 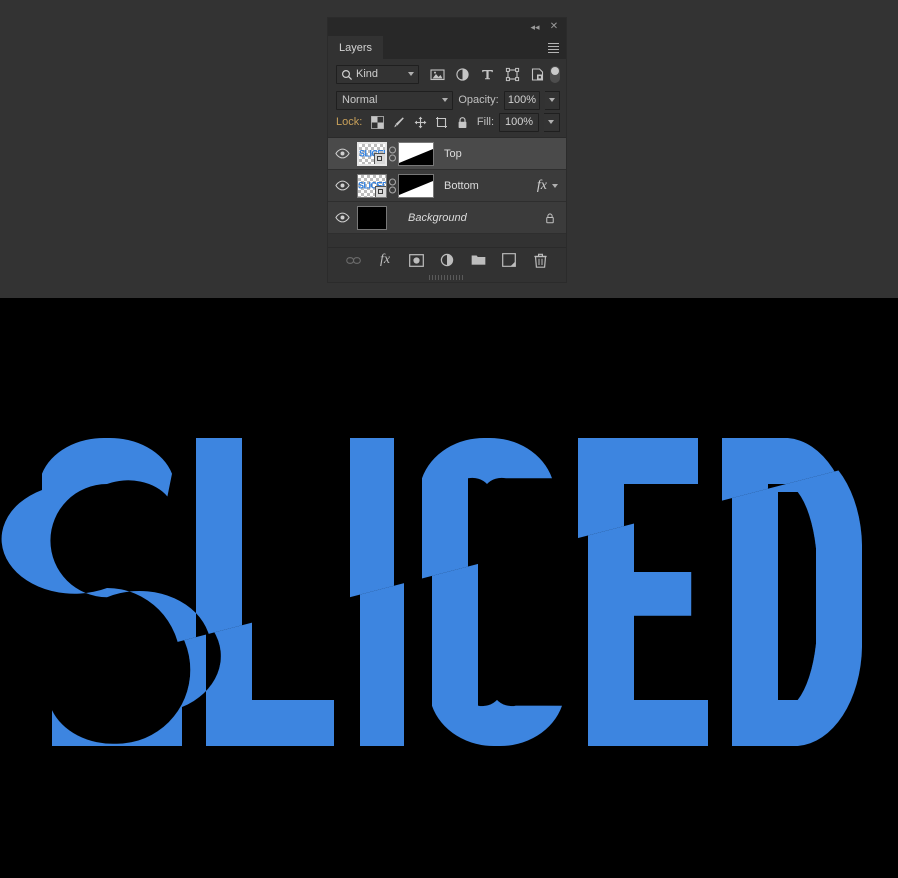 I want to click on delete-layer-button, so click(x=540, y=260).